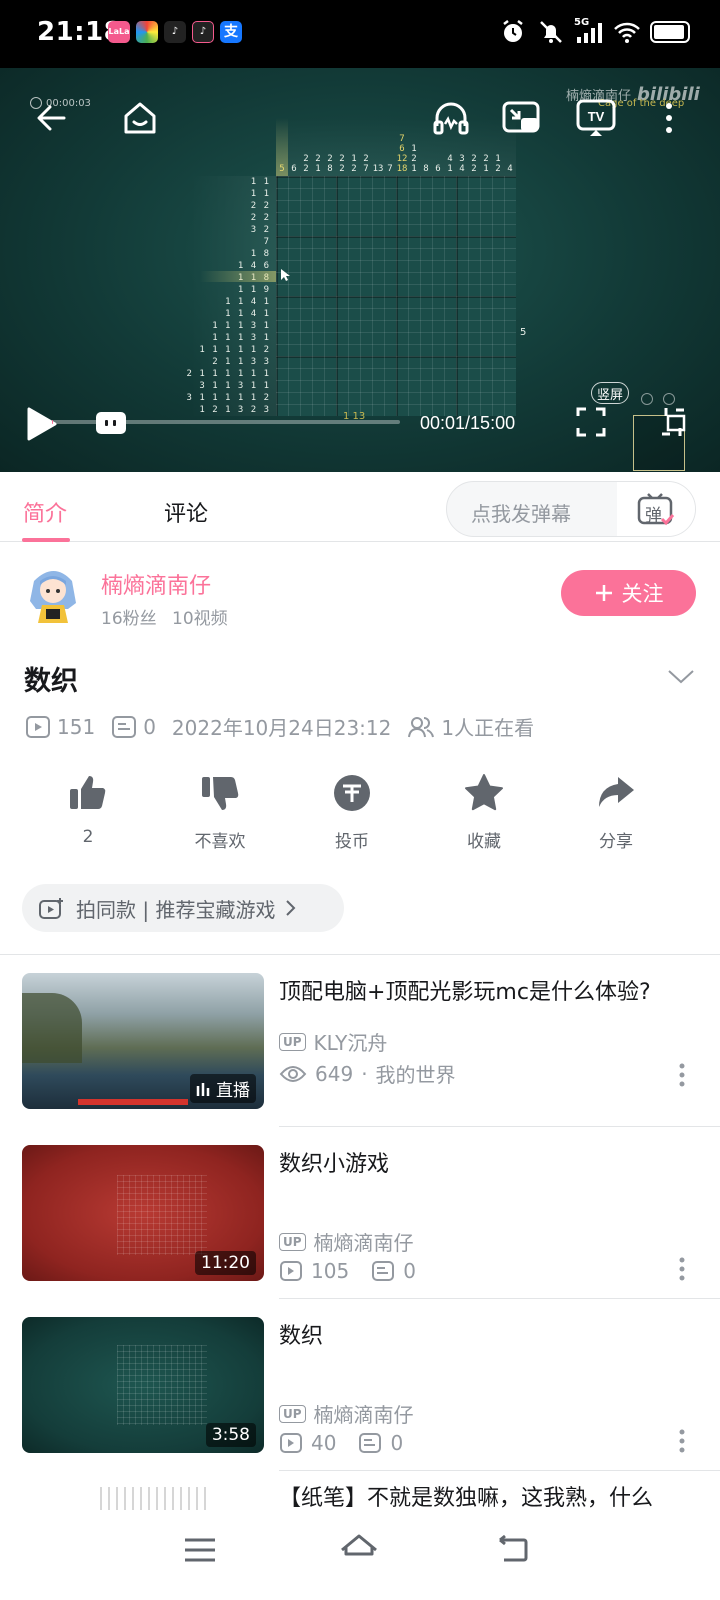 The height and width of the screenshot is (1600, 720). What do you see at coordinates (51, 681) in the screenshot?
I see `video-title: 数织` at bounding box center [51, 681].